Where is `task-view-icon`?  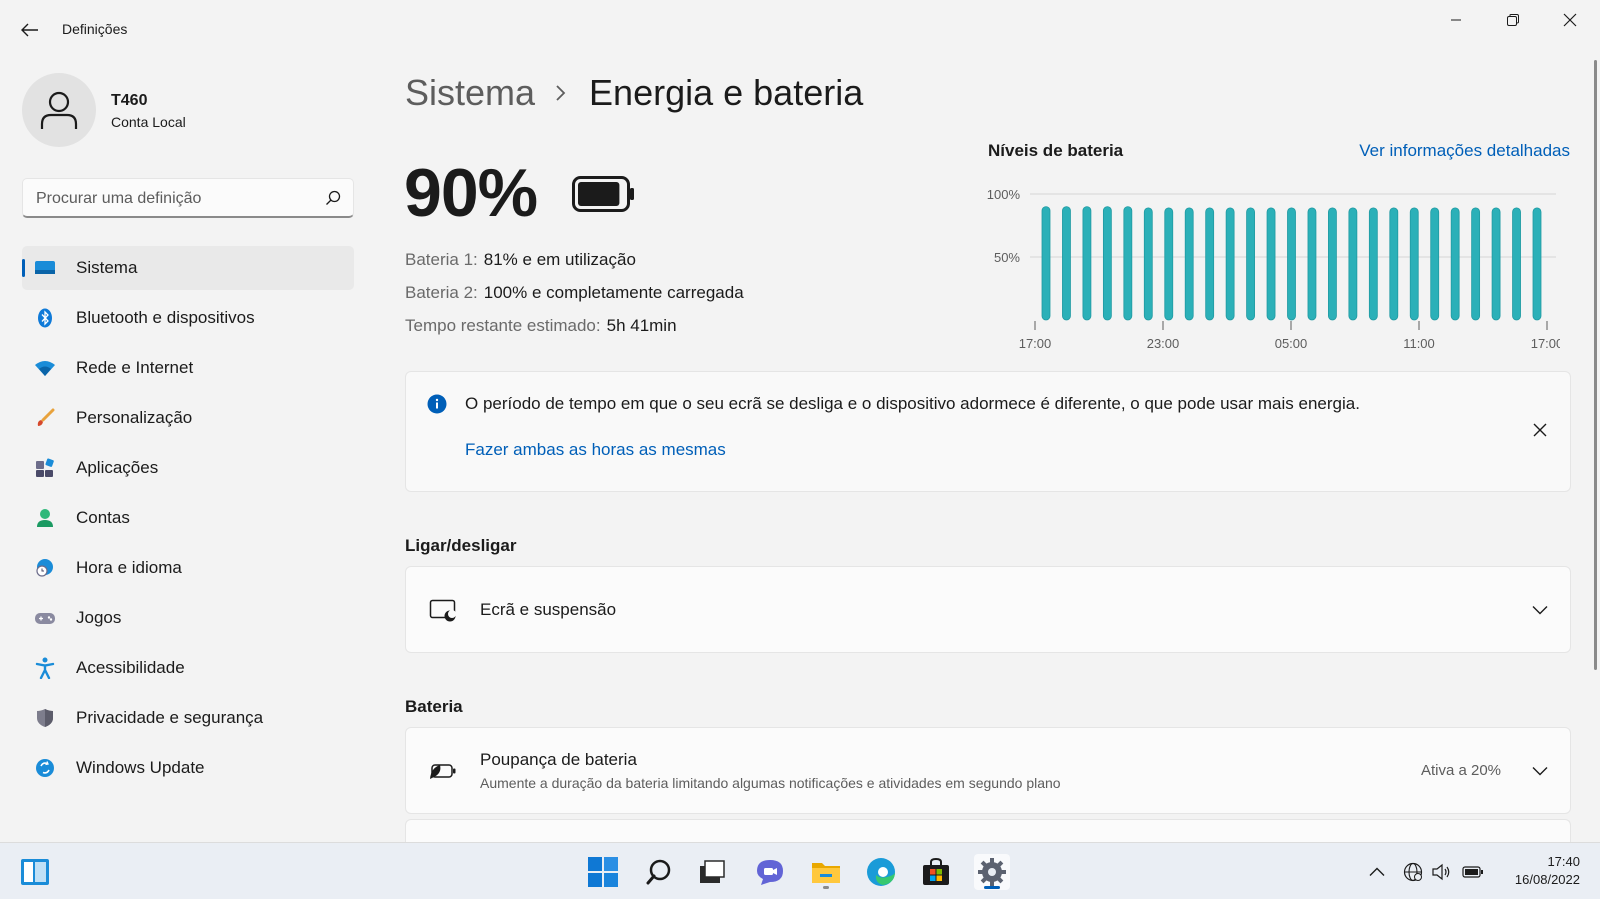 task-view-icon is located at coordinates (712, 871).